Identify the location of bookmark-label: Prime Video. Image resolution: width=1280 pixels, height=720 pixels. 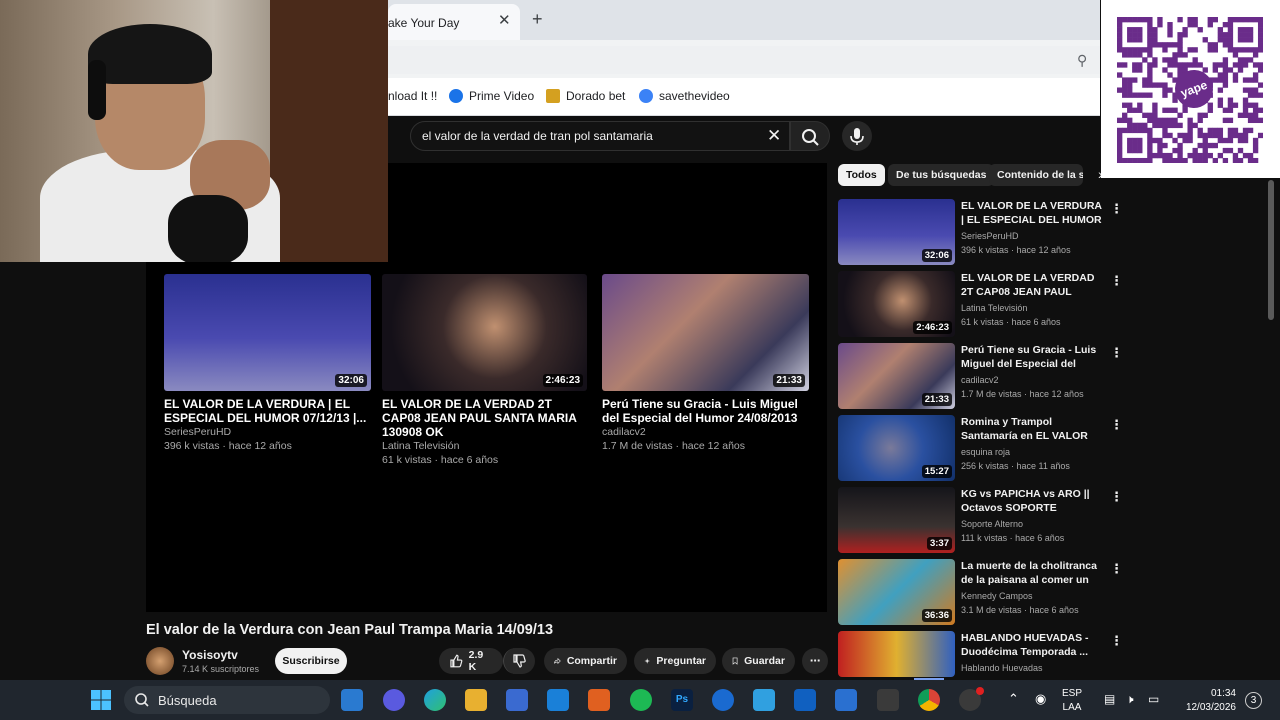
(502, 96).